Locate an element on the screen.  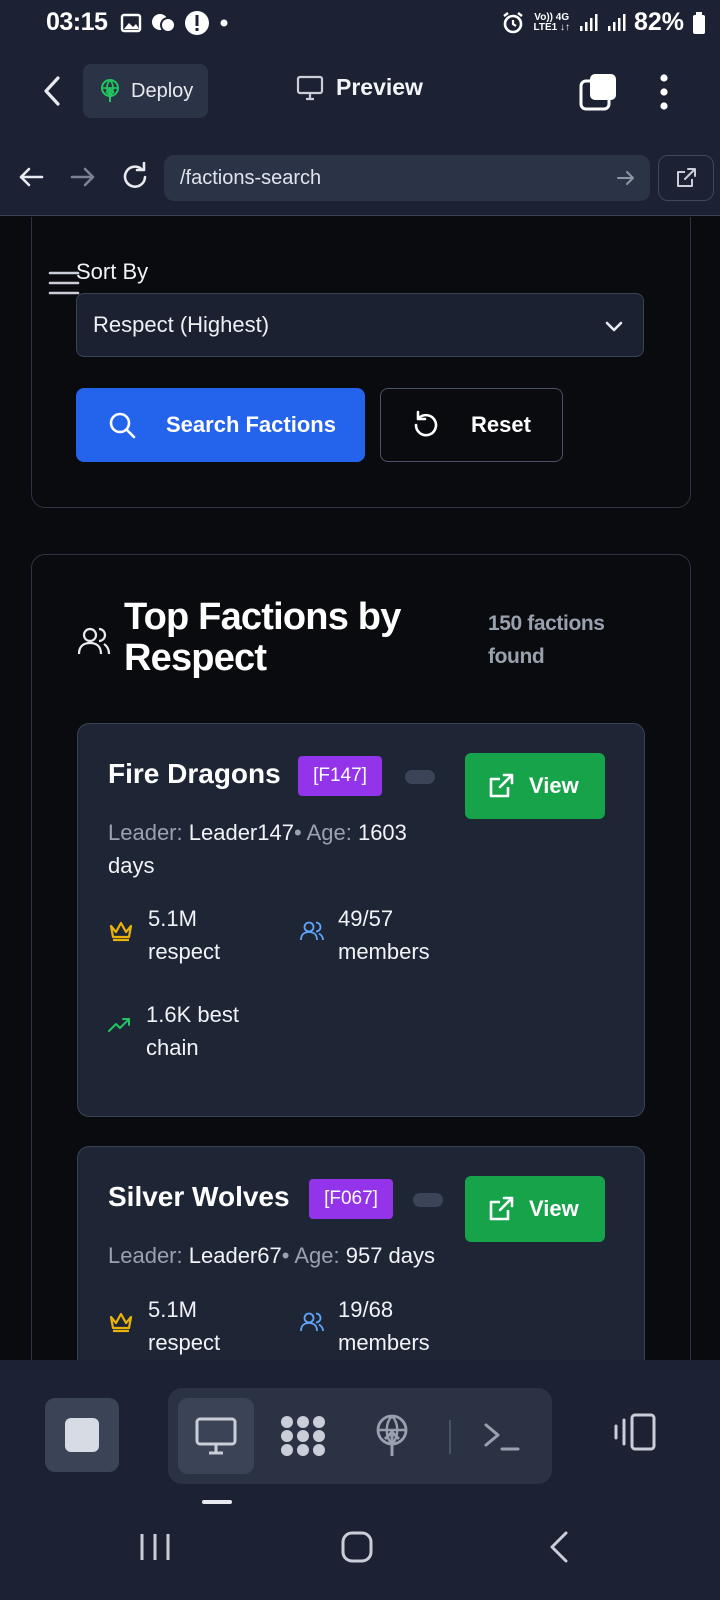
more-options-button is located at coordinates (664, 92).